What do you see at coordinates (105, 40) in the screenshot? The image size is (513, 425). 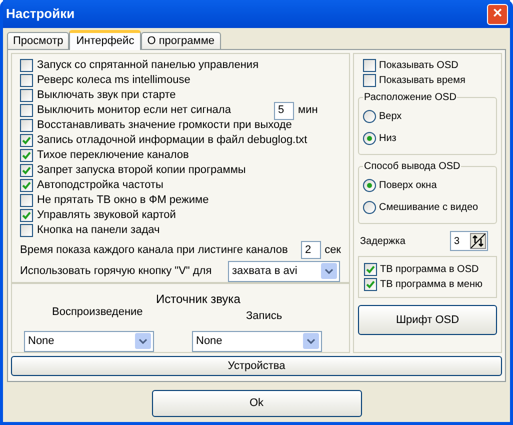 I see `tab: Интерфейс` at bounding box center [105, 40].